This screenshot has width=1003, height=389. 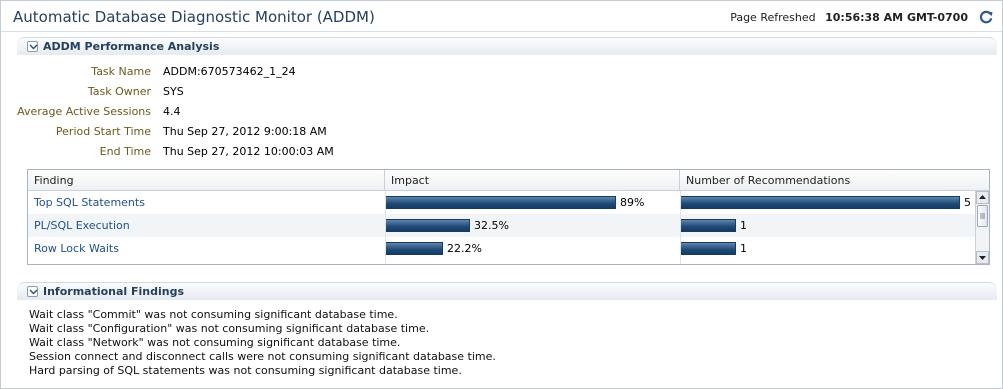 What do you see at coordinates (982, 216) in the screenshot?
I see `scroll-thumb` at bounding box center [982, 216].